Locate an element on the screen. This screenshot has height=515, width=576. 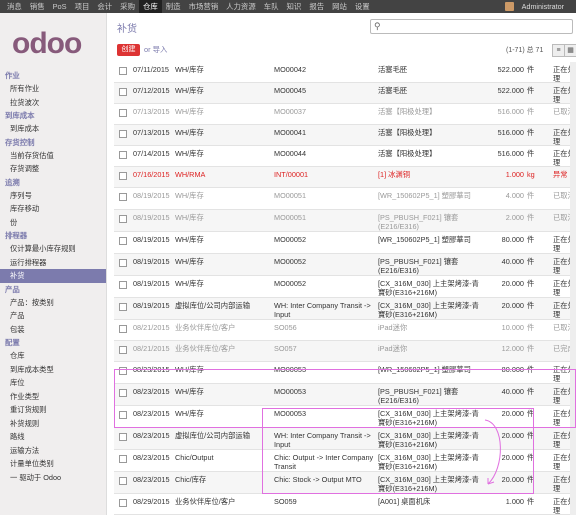
top-menu-item: 仓库 is located at coordinates (150, 6).